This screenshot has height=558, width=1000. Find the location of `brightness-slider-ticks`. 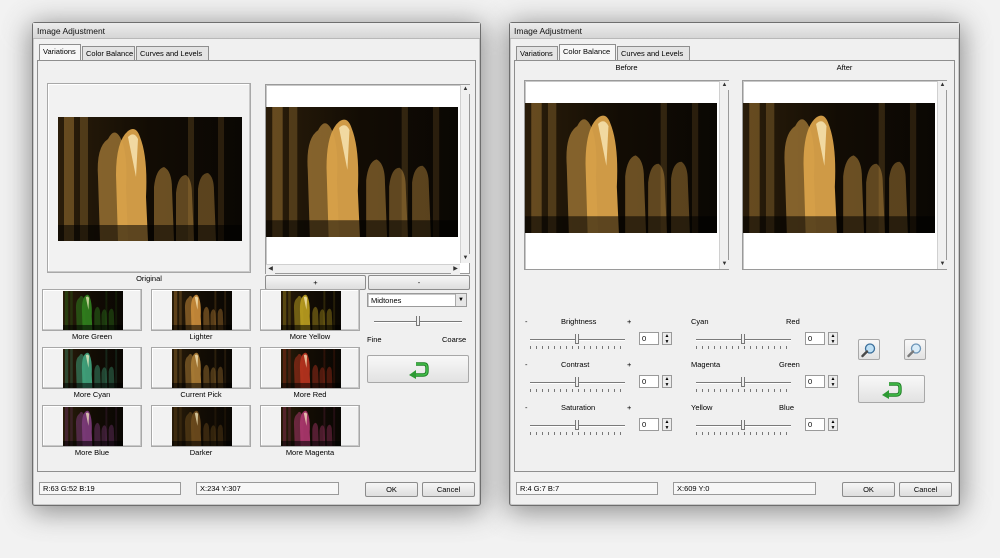

brightness-slider-ticks is located at coordinates (577, 347).